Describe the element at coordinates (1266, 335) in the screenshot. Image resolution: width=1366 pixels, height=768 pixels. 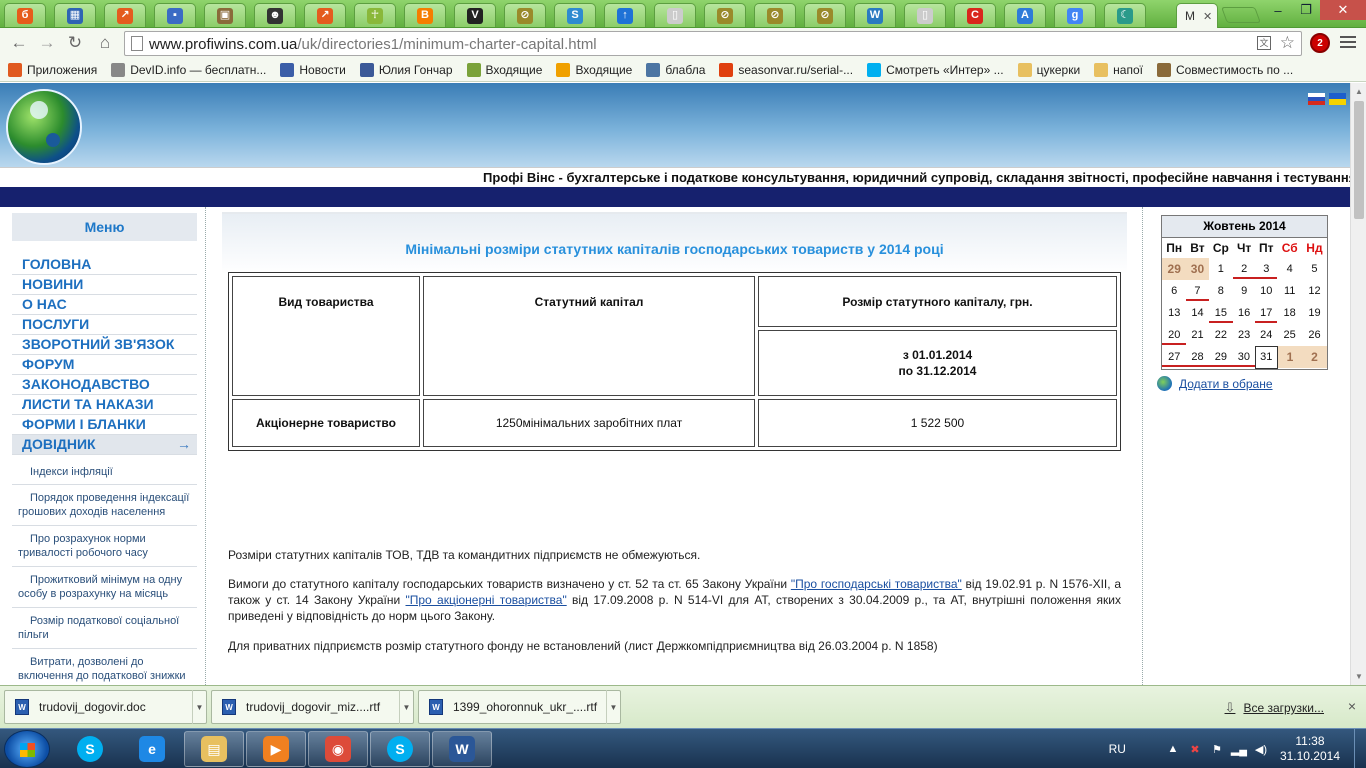
I see `calendar-day: 24` at that location.